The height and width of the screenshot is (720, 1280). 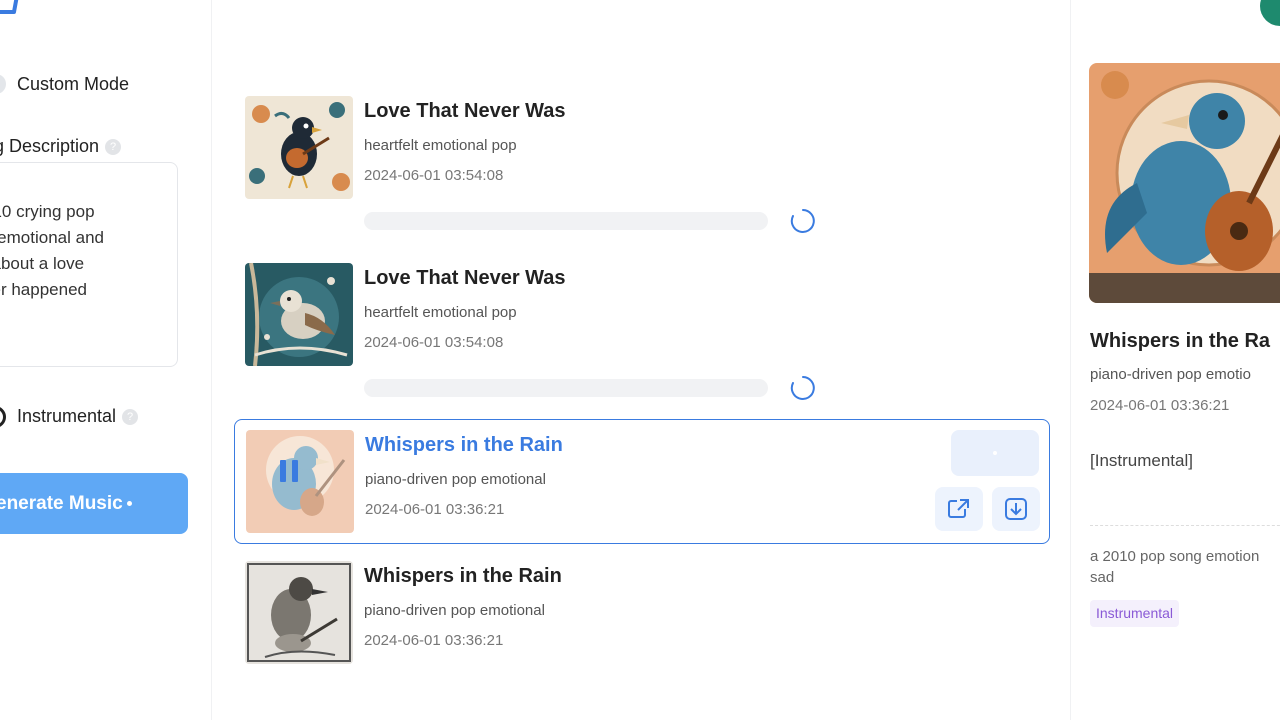 What do you see at coordinates (1170, 374) in the screenshot?
I see `detail-style: piano-driven pop emotio` at bounding box center [1170, 374].